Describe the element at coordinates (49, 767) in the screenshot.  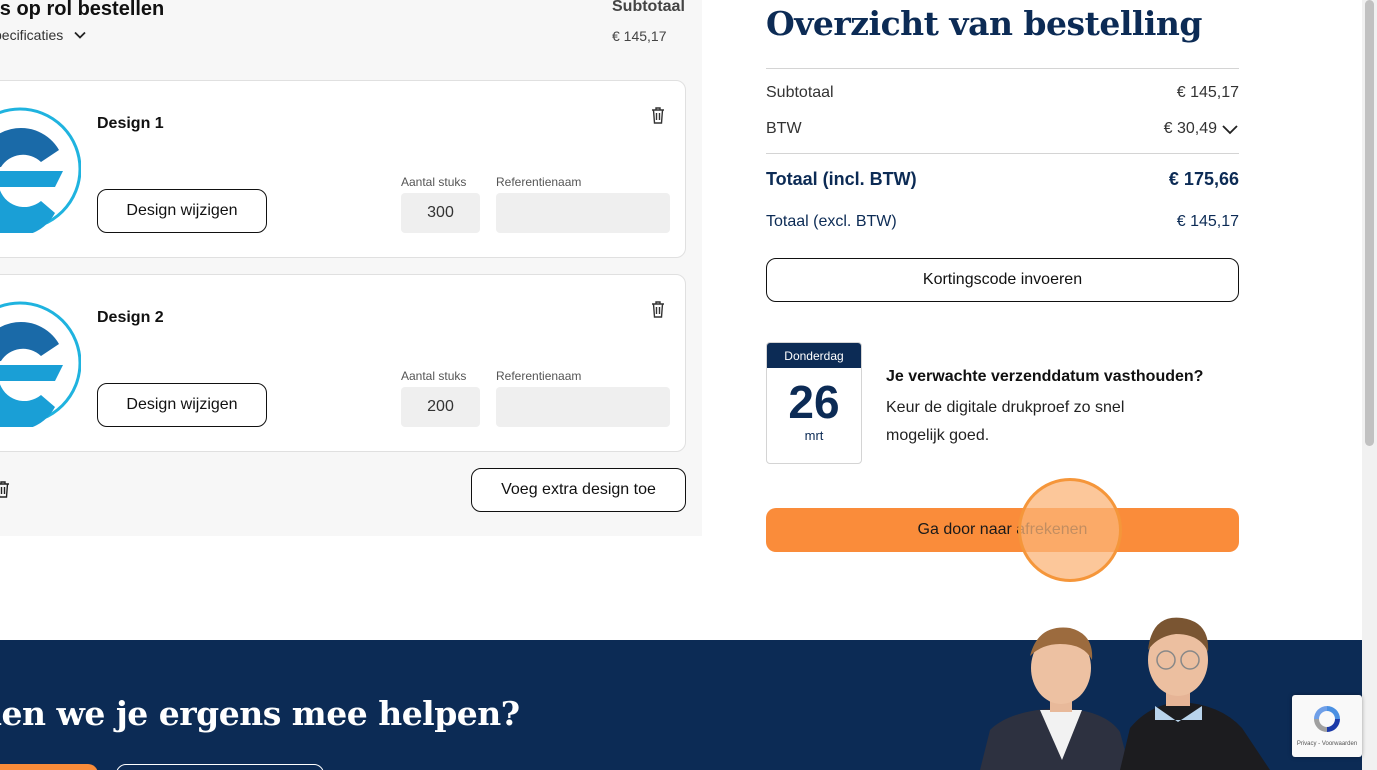
I see `help-primary-button` at that location.